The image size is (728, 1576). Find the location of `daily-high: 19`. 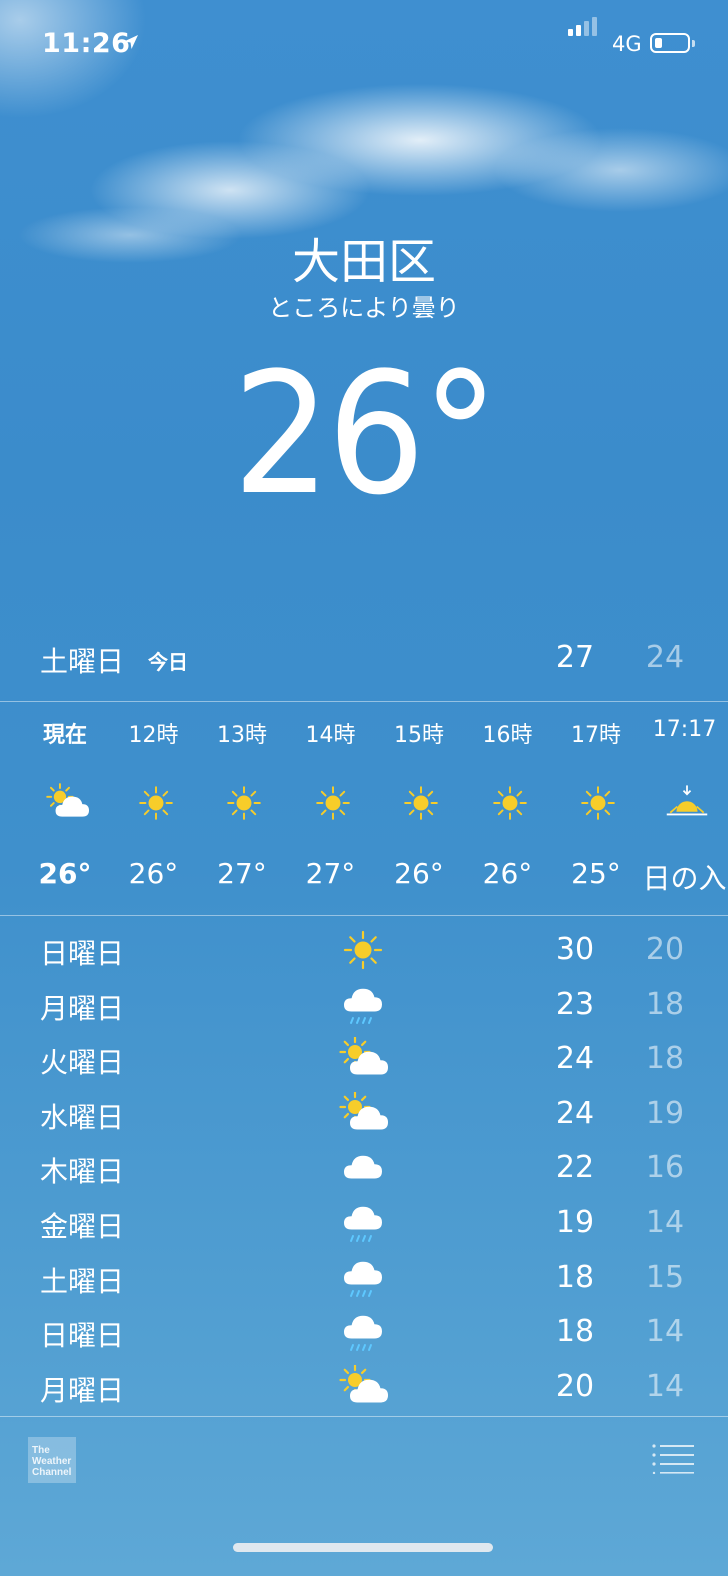

daily-high: 19 is located at coordinates (575, 1222).